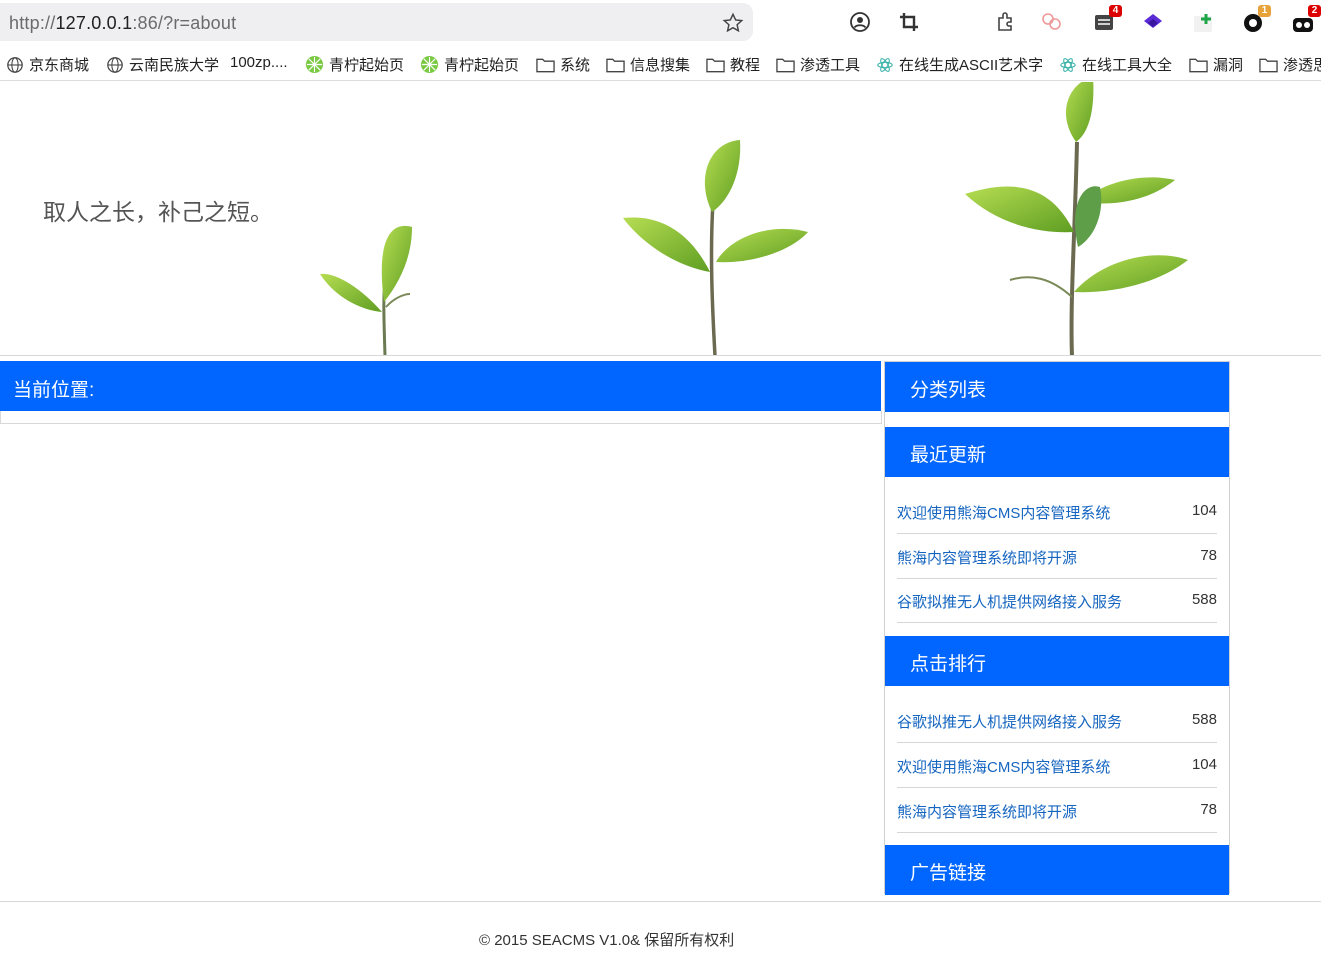 Image resolution: width=1321 pixels, height=961 pixels. I want to click on bookmark-folder: 漏洞, so click(1216, 64).